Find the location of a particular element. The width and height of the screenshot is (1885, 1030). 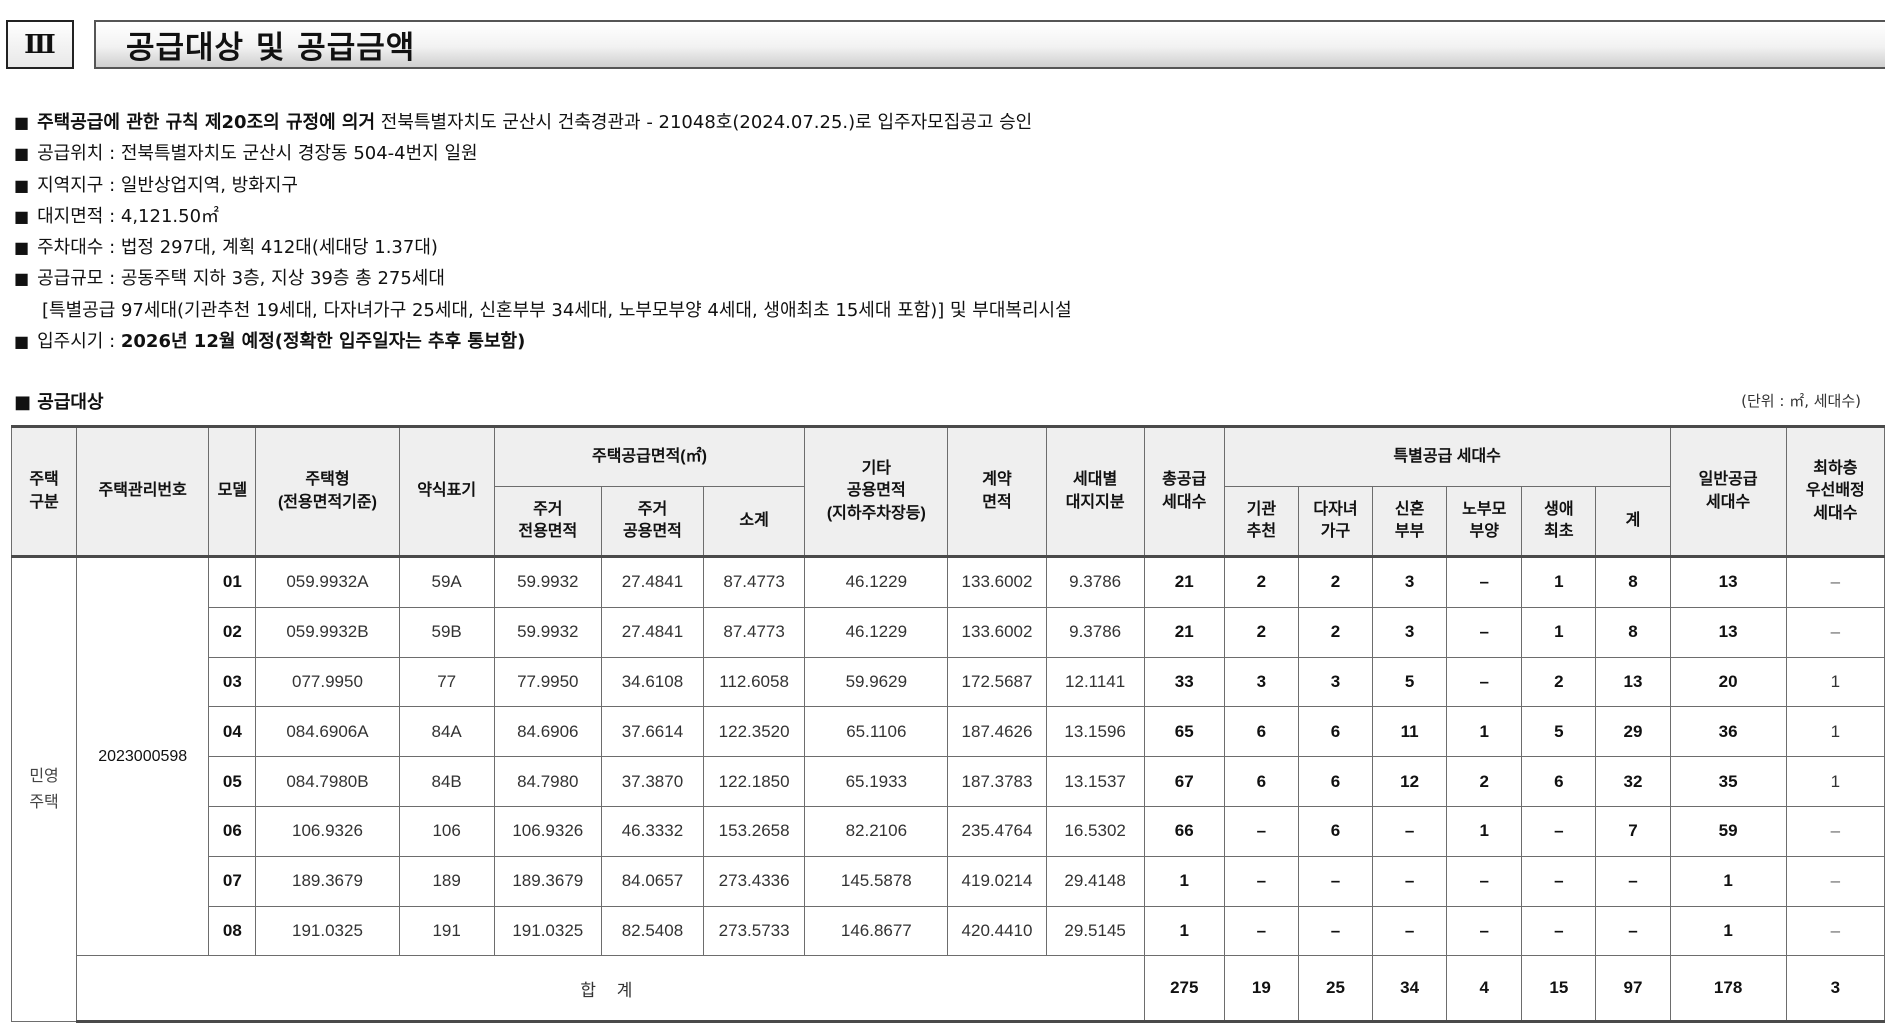

header-inst: 기관 추천 is located at coordinates (1261, 522).